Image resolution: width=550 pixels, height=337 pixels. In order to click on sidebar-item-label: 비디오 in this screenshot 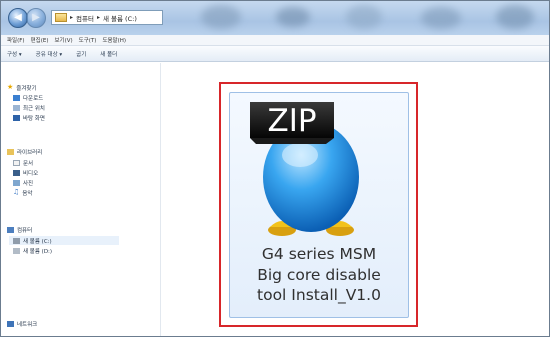, I will do `click(31, 173)`.